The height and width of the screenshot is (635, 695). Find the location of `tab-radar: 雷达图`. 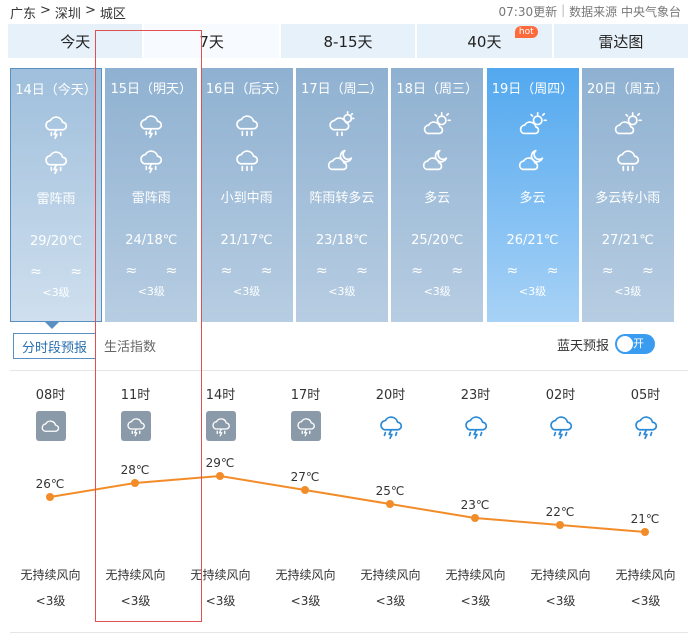

tab-radar: 雷达图 is located at coordinates (621, 41).